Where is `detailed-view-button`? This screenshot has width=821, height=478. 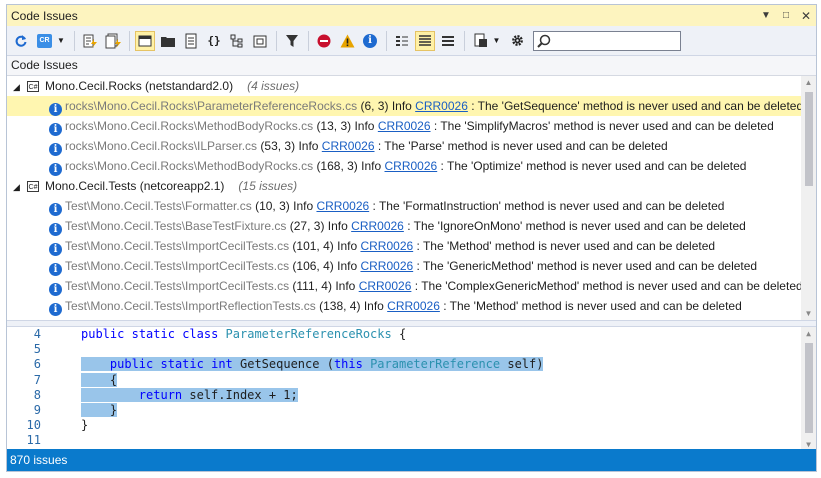
detailed-view-button is located at coordinates (425, 40).